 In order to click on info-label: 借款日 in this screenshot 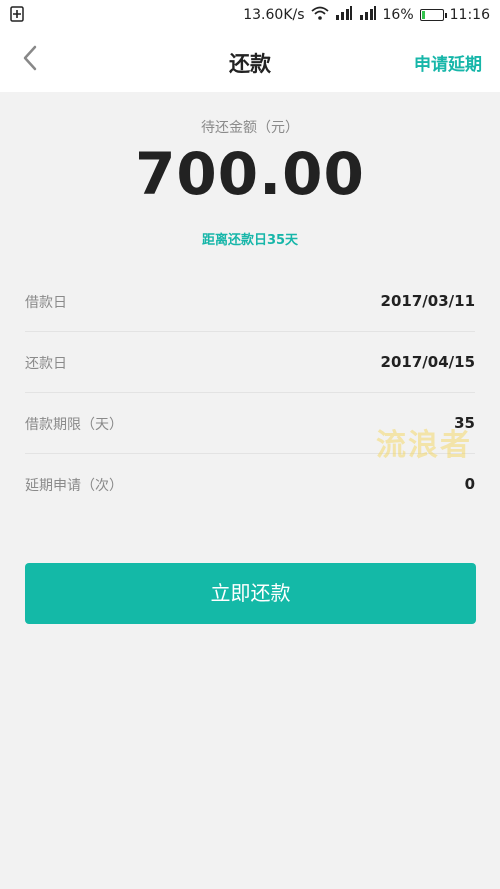, I will do `click(46, 303)`.